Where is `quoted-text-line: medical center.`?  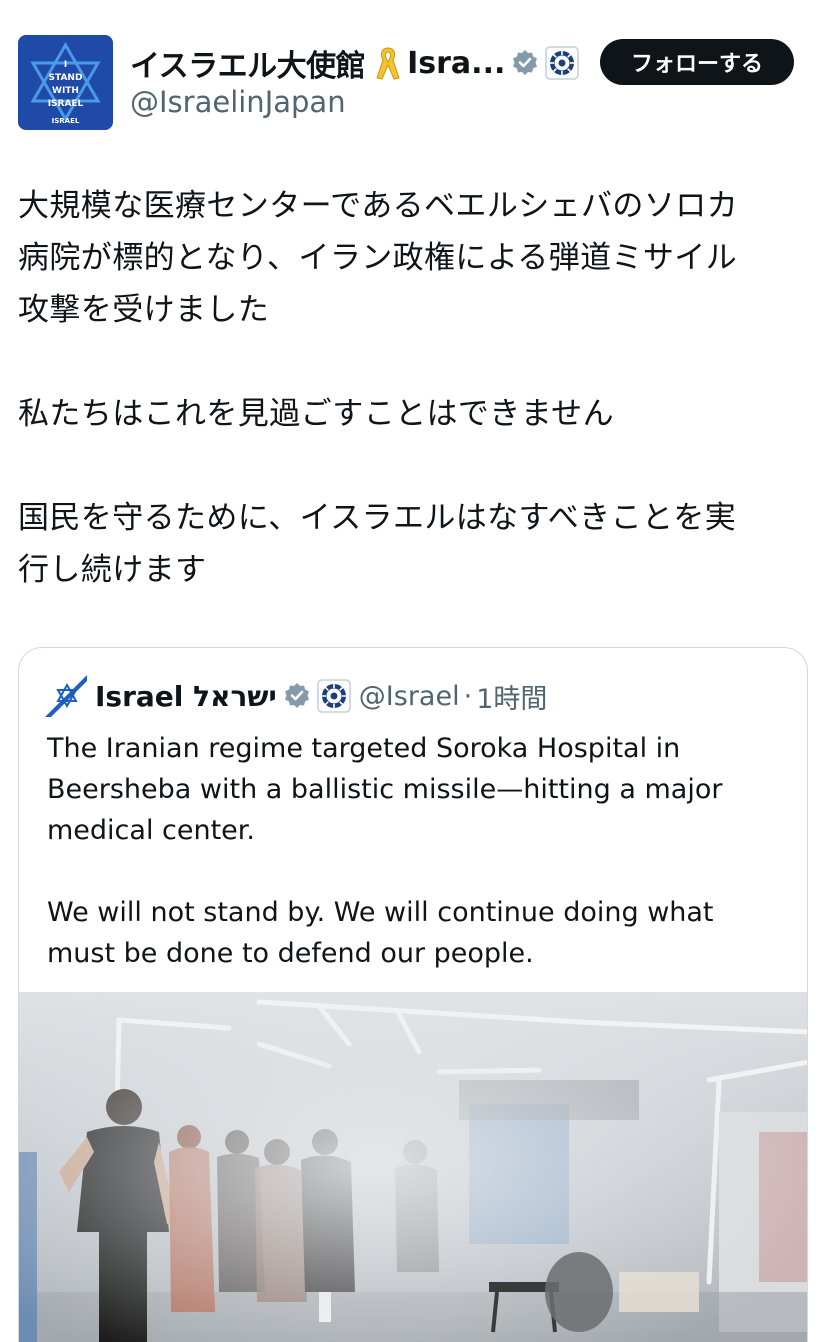 quoted-text-line: medical center. is located at coordinates (151, 830).